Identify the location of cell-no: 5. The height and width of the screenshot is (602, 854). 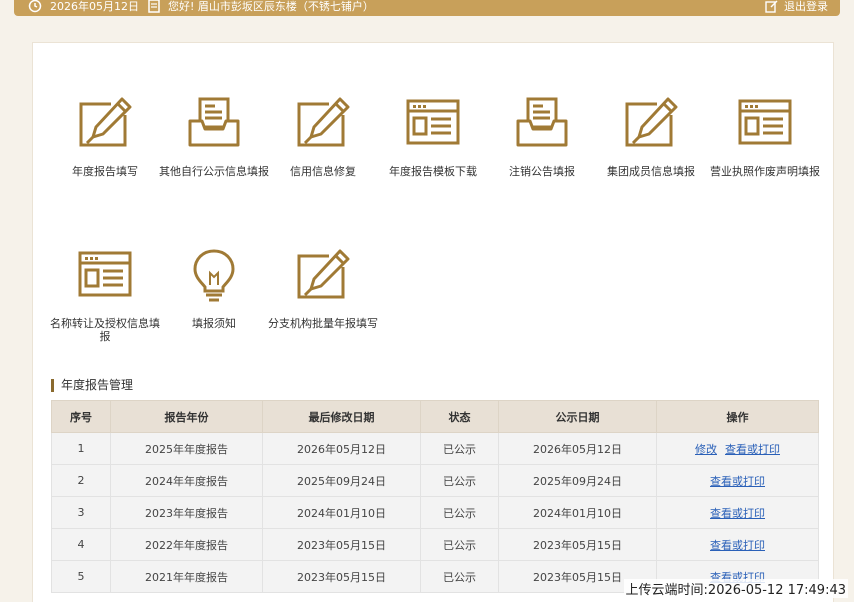
(81, 576).